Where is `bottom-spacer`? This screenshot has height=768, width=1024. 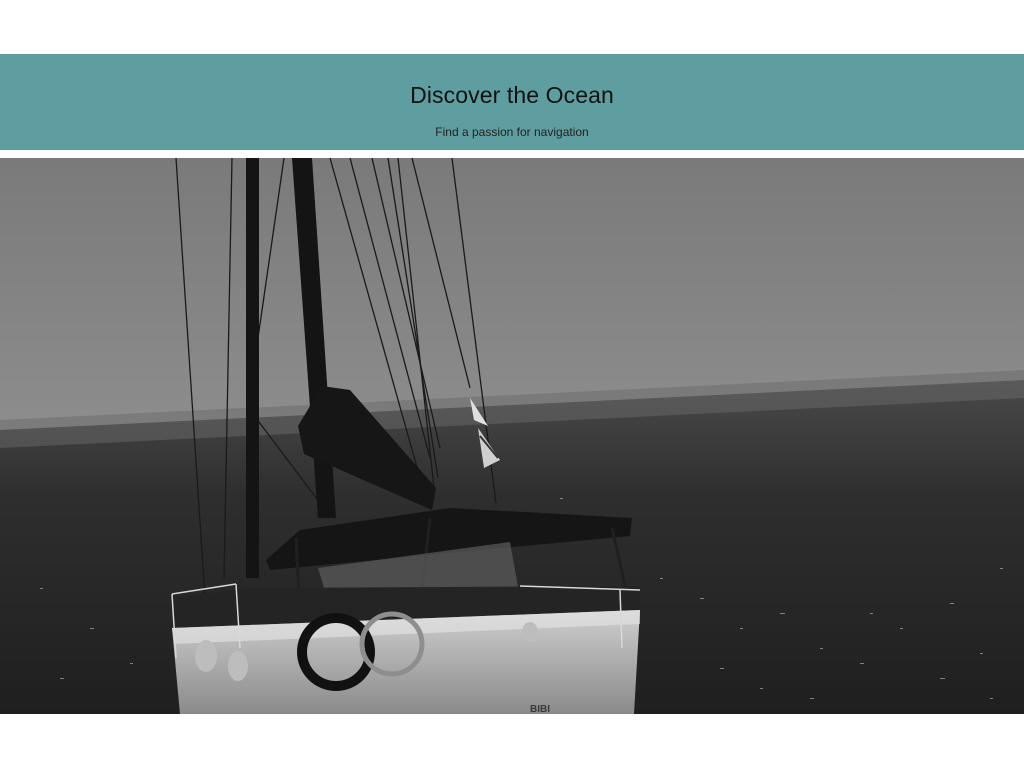 bottom-spacer is located at coordinates (512, 741).